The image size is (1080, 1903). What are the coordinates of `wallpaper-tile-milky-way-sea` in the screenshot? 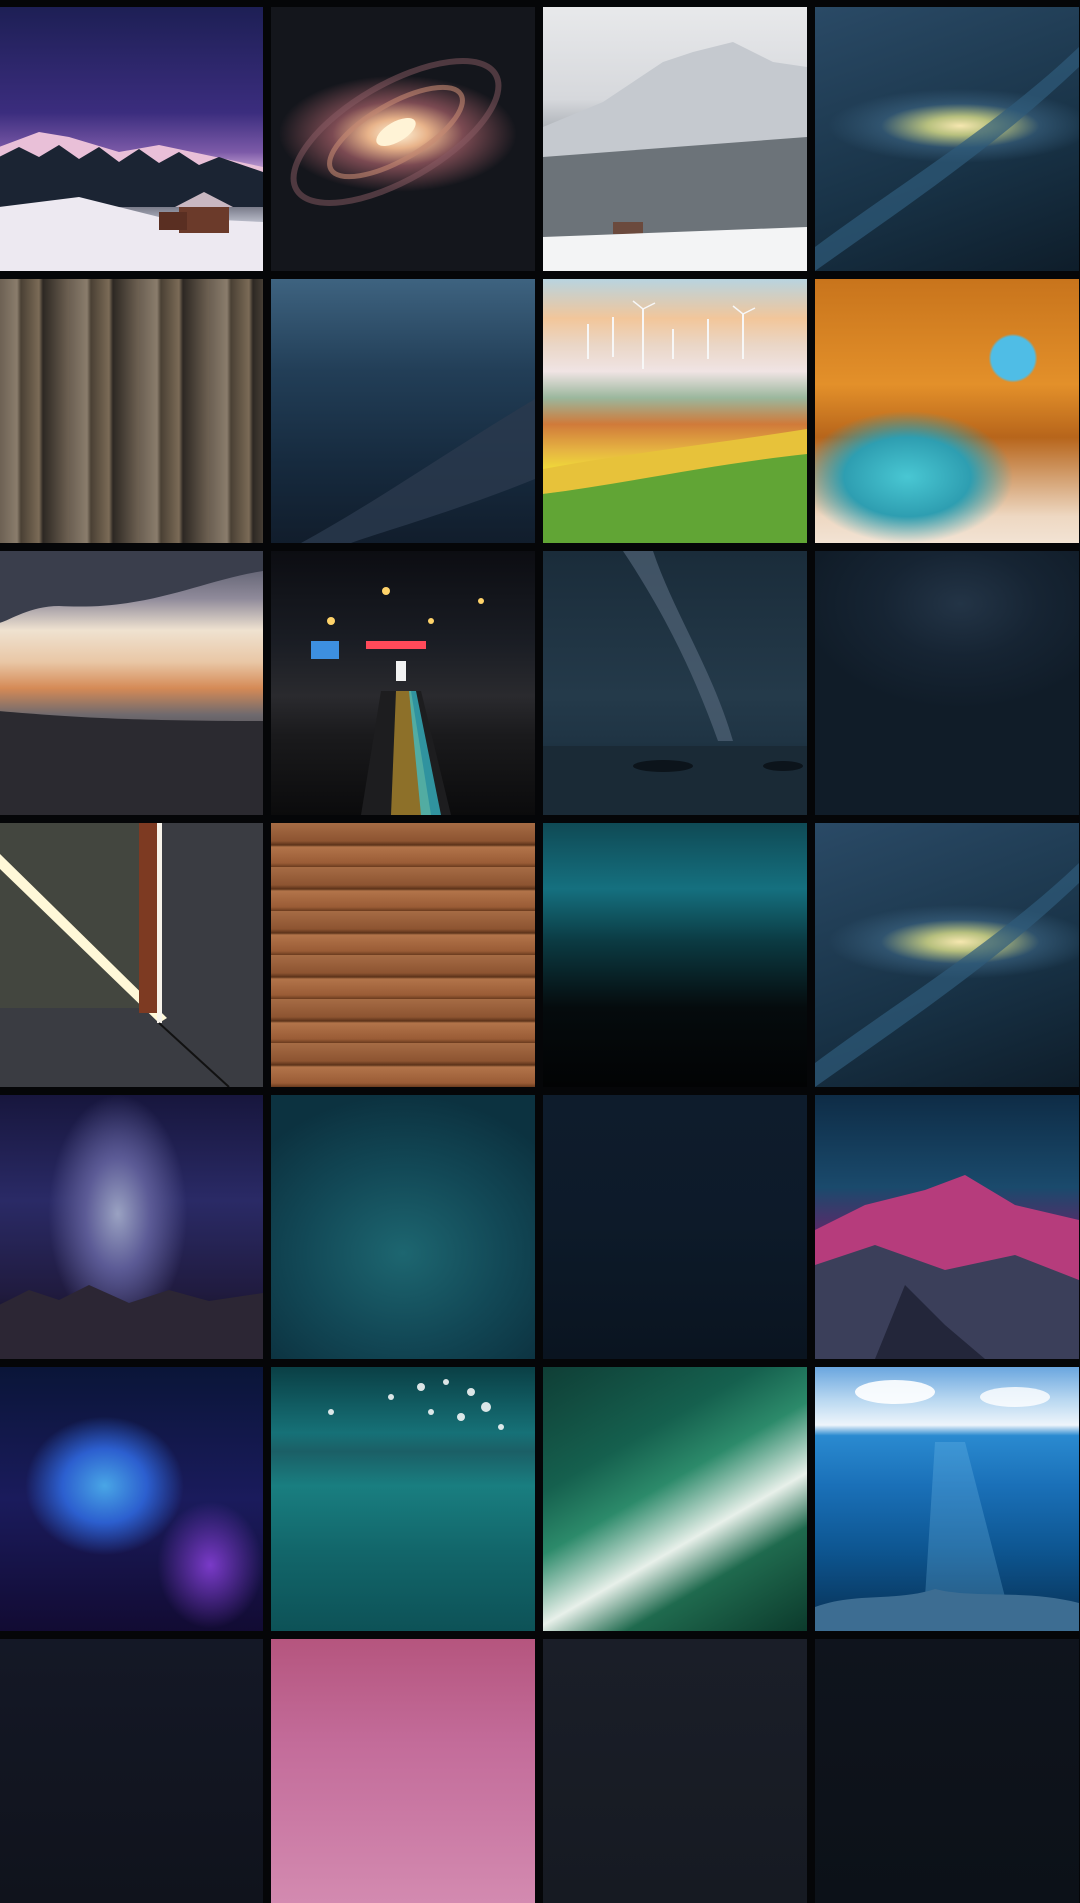 It's located at (675, 683).